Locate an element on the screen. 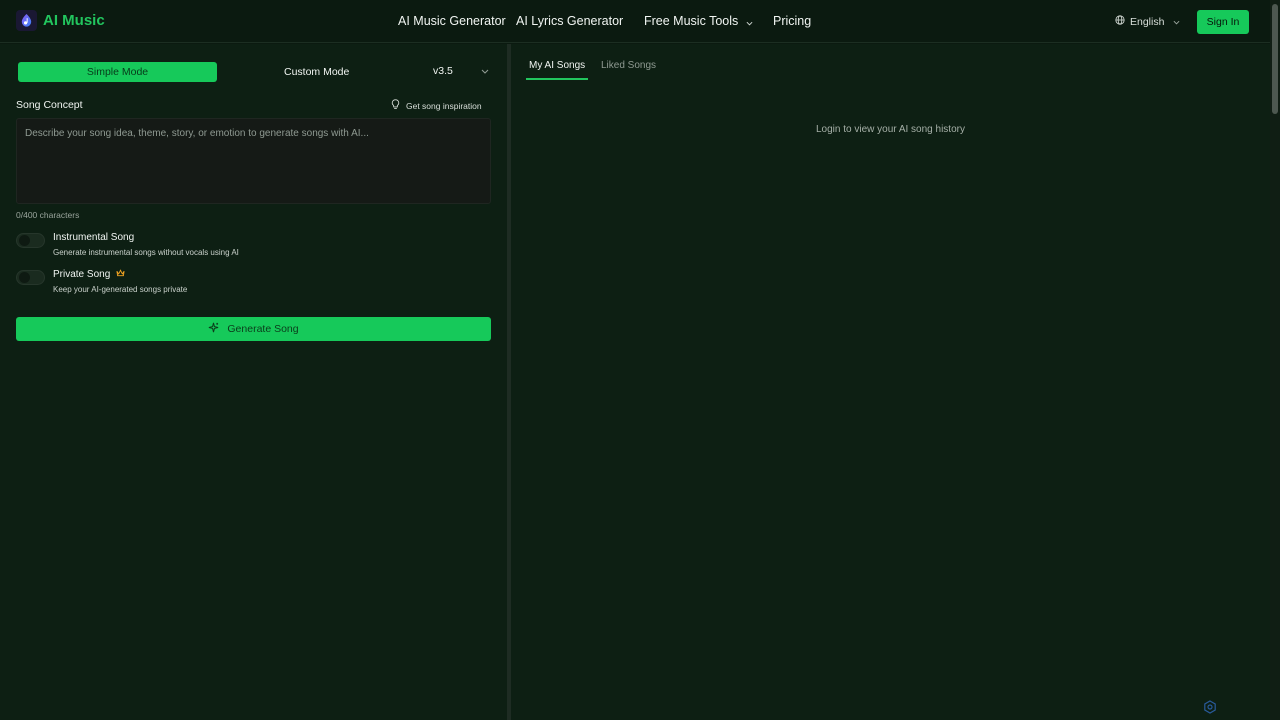 The image size is (1280, 720). globe-icon is located at coordinates (1120, 21).